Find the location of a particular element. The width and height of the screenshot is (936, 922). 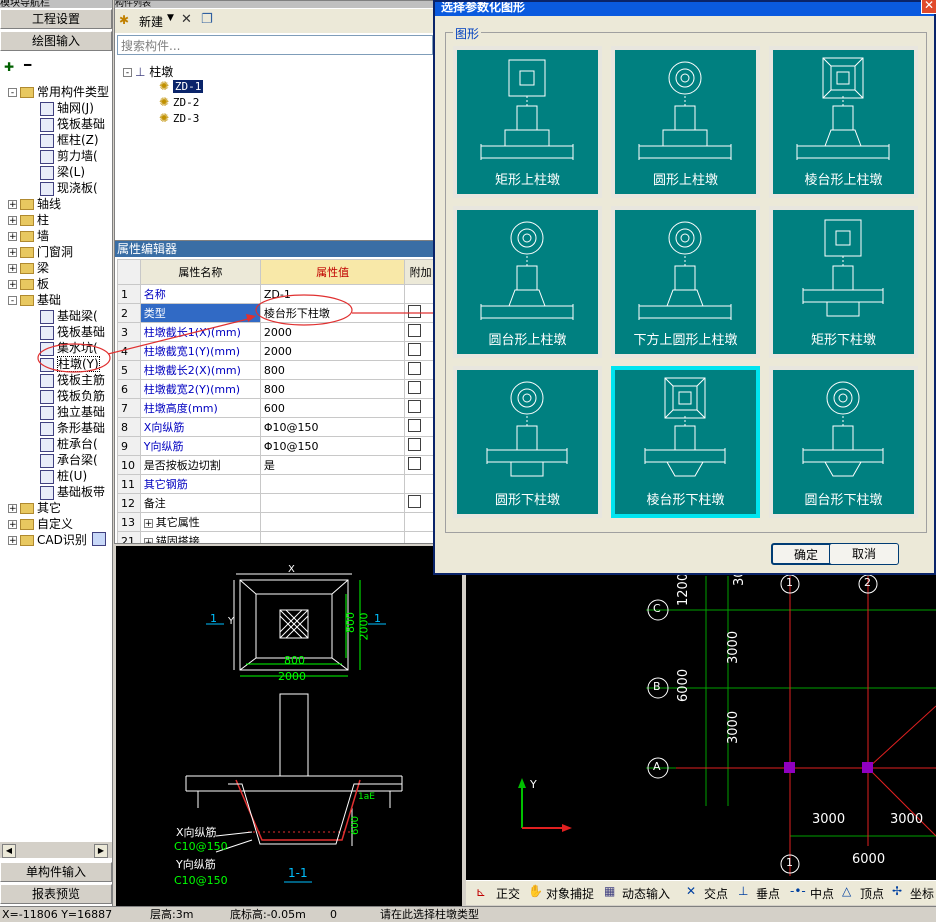

shape-tile-rect-upper: 矩形上柱墩 is located at coordinates (527, 122).